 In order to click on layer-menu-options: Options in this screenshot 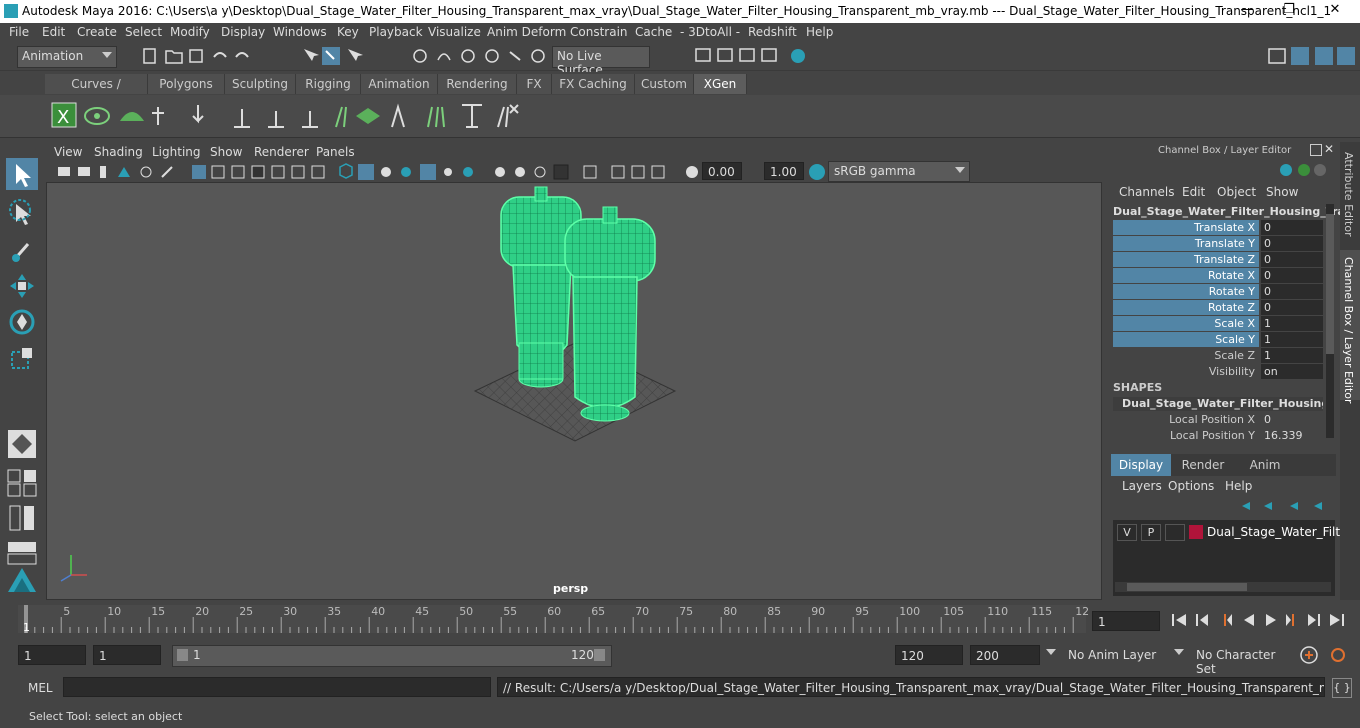, I will do `click(1191, 486)`.